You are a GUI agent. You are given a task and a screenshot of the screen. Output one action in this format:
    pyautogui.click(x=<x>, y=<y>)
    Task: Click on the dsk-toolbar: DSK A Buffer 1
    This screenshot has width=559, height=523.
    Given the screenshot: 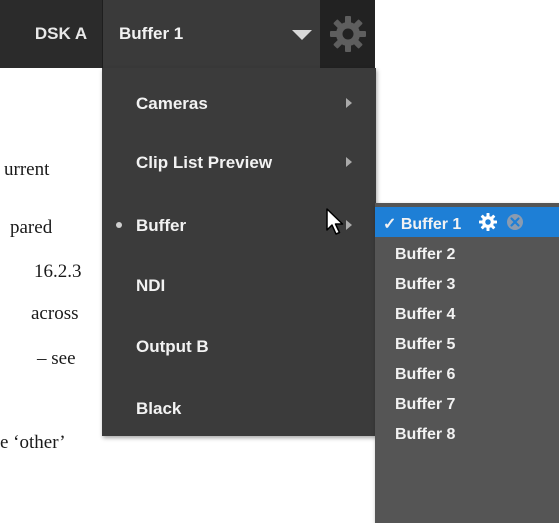 What is the action you would take?
    pyautogui.click(x=187, y=34)
    